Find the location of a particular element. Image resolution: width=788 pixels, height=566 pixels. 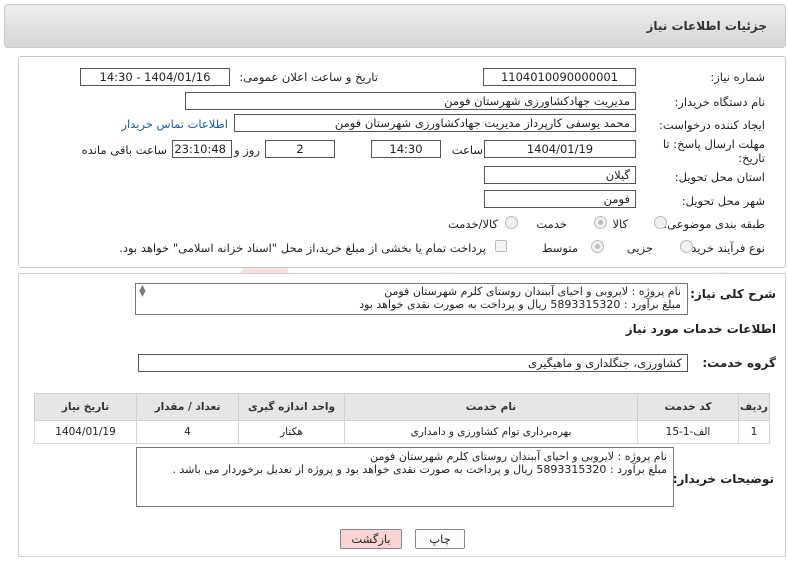

category-option-service: خدمت is located at coordinates (551, 224).